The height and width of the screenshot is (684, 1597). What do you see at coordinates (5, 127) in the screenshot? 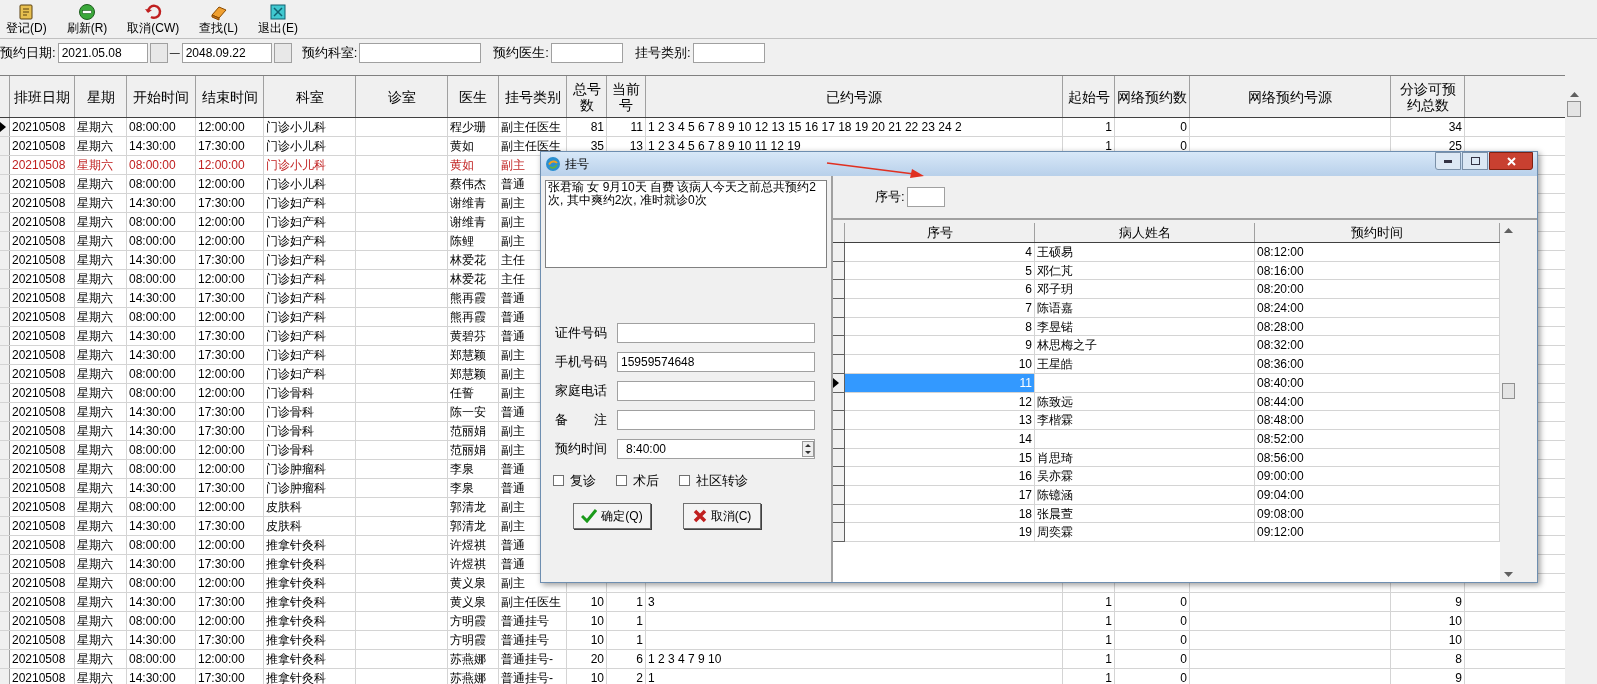
I see `row-header` at bounding box center [5, 127].